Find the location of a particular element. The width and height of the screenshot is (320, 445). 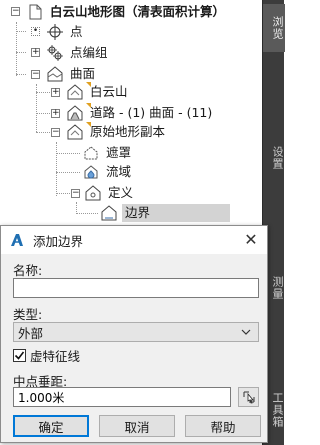

type-select: 外部 is located at coordinates (136, 332).